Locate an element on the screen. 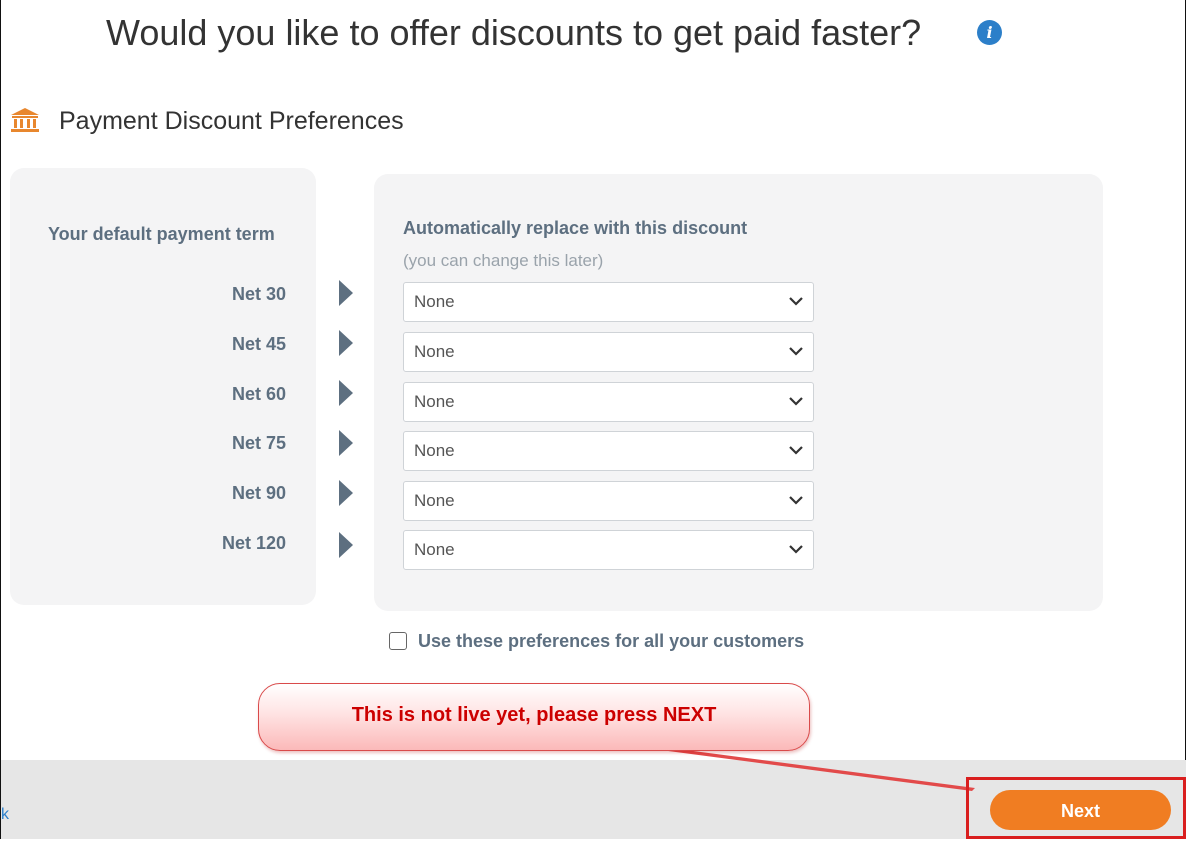 The height and width of the screenshot is (841, 1188). next-button-highlight is located at coordinates (1076, 808).